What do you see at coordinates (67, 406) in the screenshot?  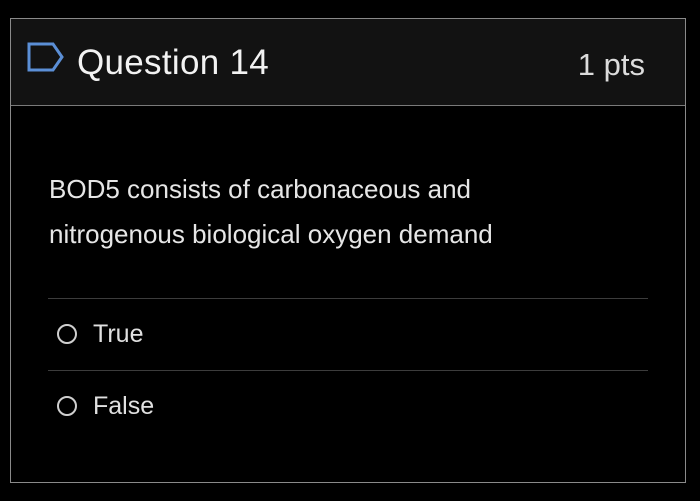 I see `radio-button-false` at bounding box center [67, 406].